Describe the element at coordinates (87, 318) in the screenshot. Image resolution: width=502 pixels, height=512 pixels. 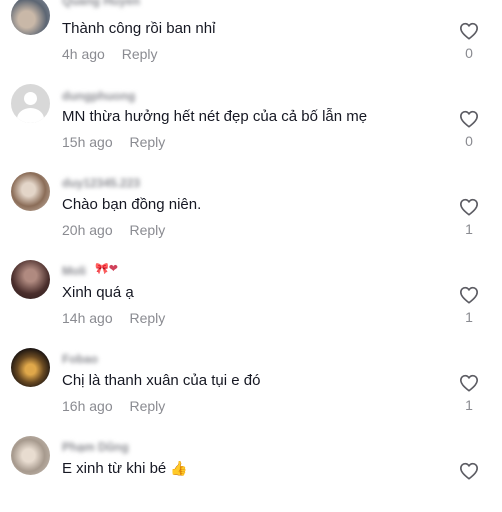
I see `comment-time: 14h ago` at that location.